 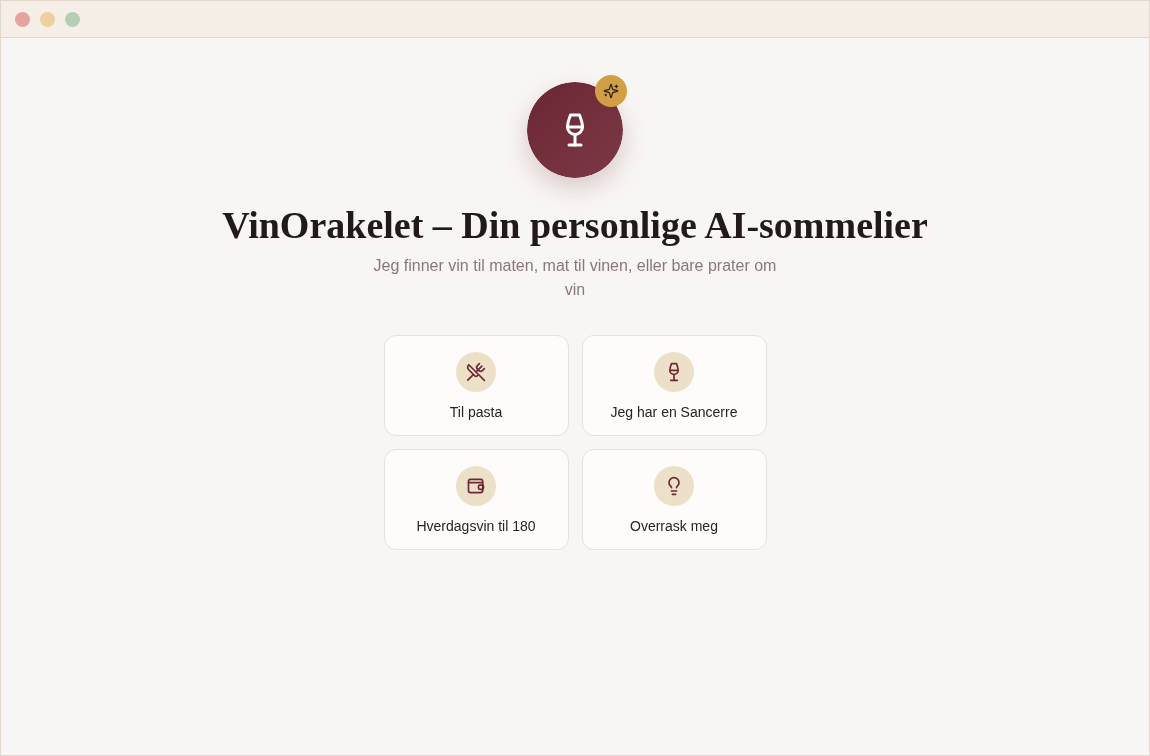 What do you see at coordinates (575, 225) in the screenshot?
I see `app-title: VinOrakelet – Din personlige AI-sommelier` at bounding box center [575, 225].